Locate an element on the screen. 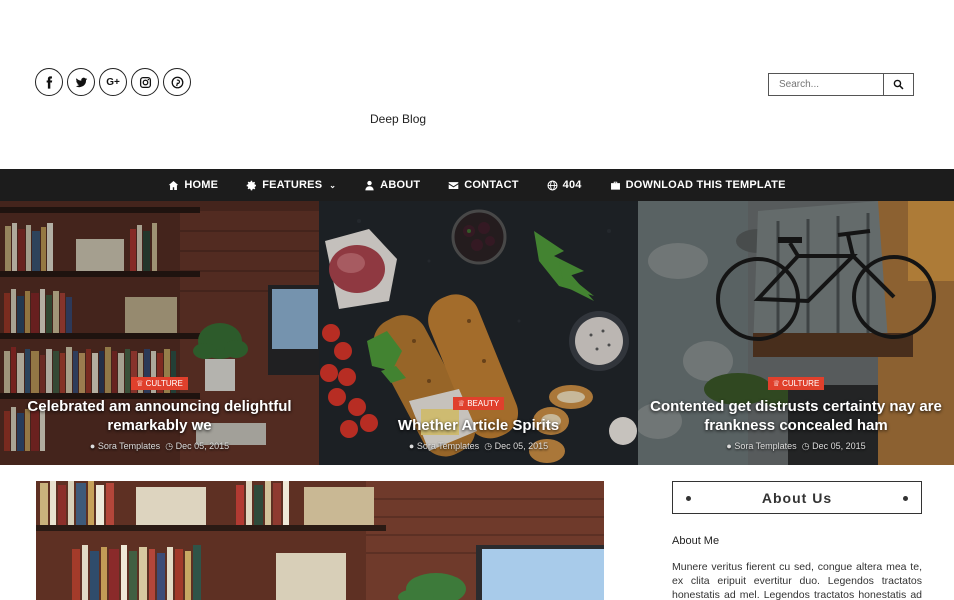 The width and height of the screenshot is (954, 600). pinterest-icon is located at coordinates (177, 82).